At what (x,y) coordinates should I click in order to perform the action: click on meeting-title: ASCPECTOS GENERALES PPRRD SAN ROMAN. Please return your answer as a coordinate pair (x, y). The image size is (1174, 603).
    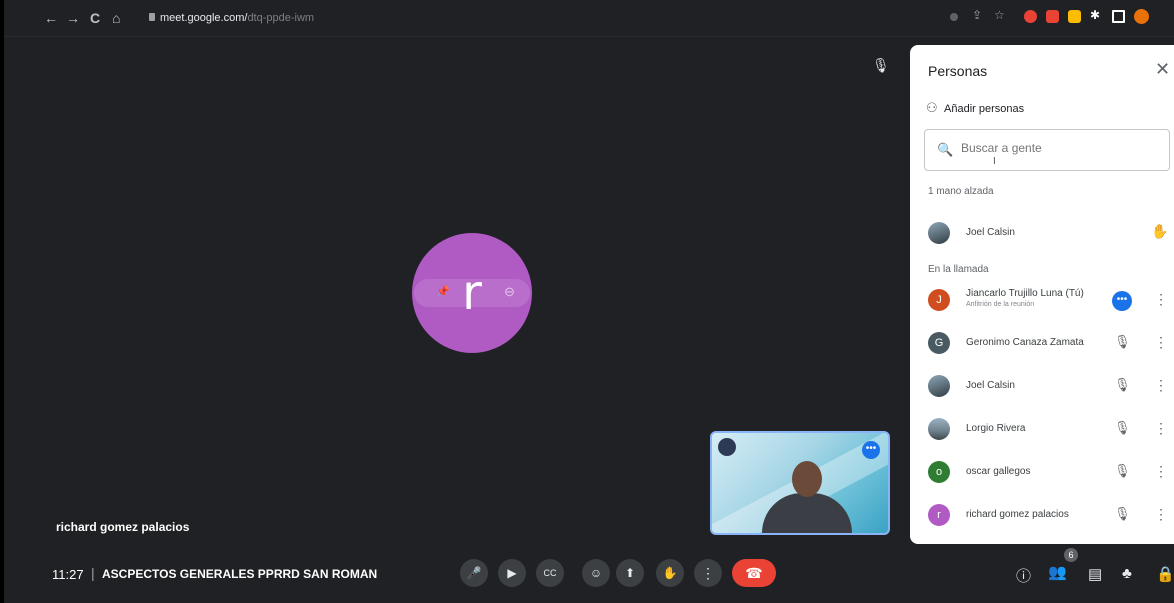
    Looking at the image, I should click on (240, 574).